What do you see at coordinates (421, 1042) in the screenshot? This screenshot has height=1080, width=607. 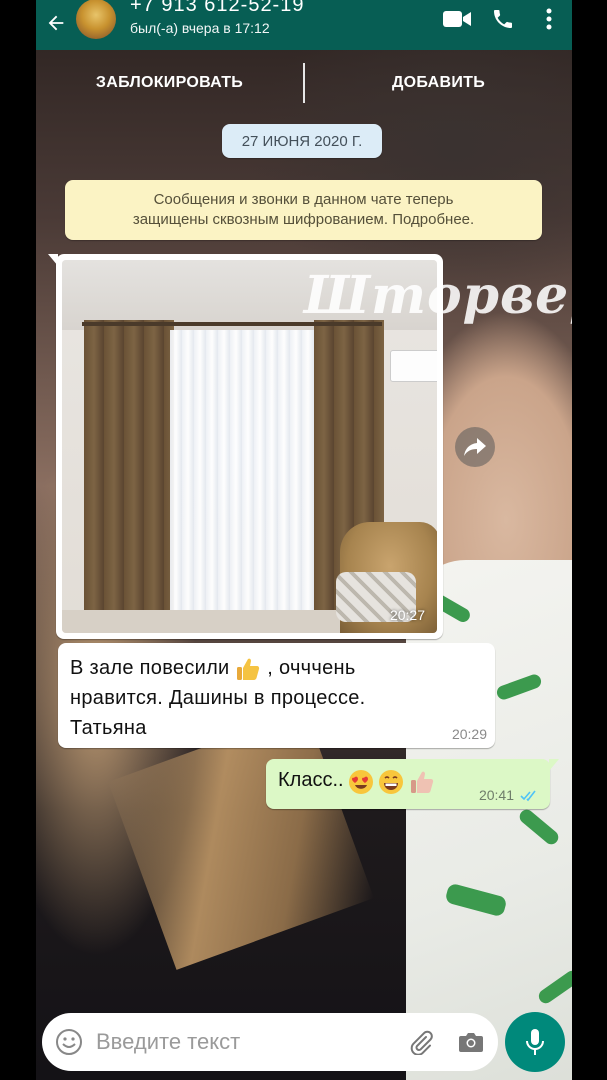 I see `attach-icon` at bounding box center [421, 1042].